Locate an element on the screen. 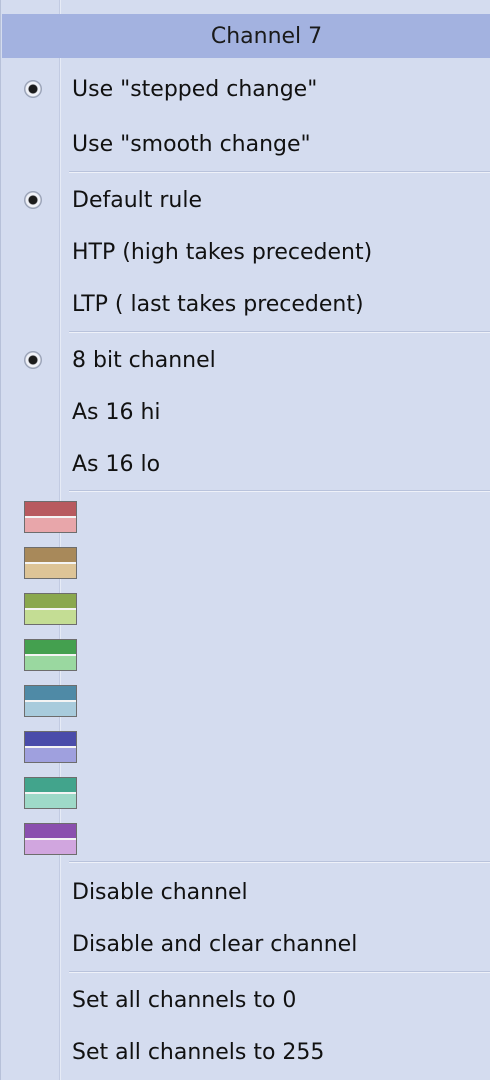 The width and height of the screenshot is (490, 1080). menu-item-smooth-change: Use "smooth change" is located at coordinates (245, 144).